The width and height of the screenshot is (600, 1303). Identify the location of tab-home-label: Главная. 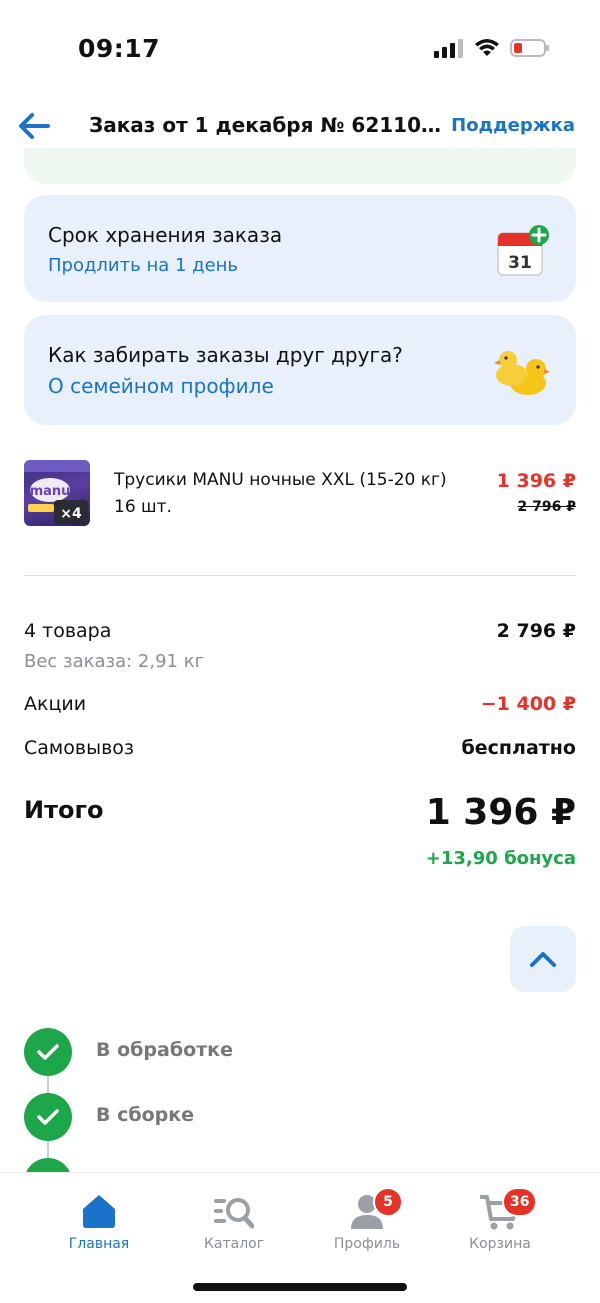
(99, 1244).